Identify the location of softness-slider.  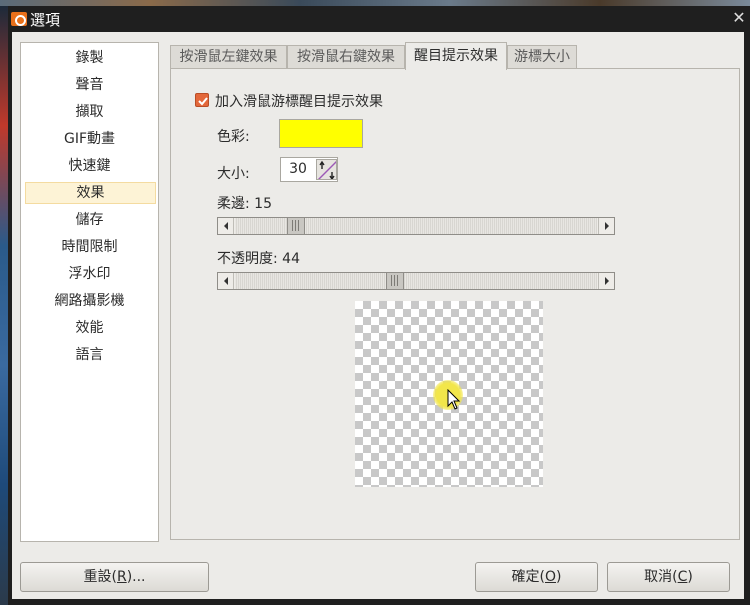
(416, 226).